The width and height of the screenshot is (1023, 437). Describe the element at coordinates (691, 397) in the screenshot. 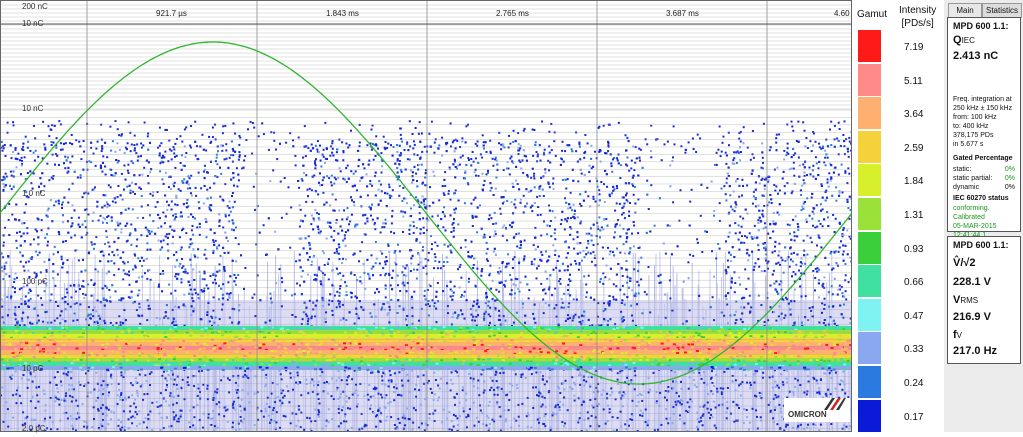

I see `pd-streak` at that location.